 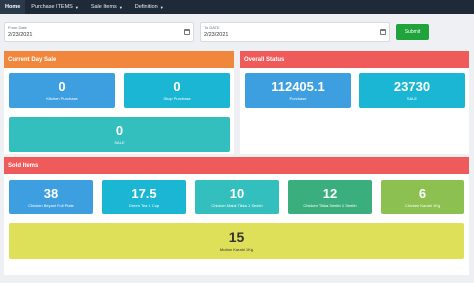 I want to click on sold-item-label: Chicken Beyani Full Plate, so click(x=51, y=205).